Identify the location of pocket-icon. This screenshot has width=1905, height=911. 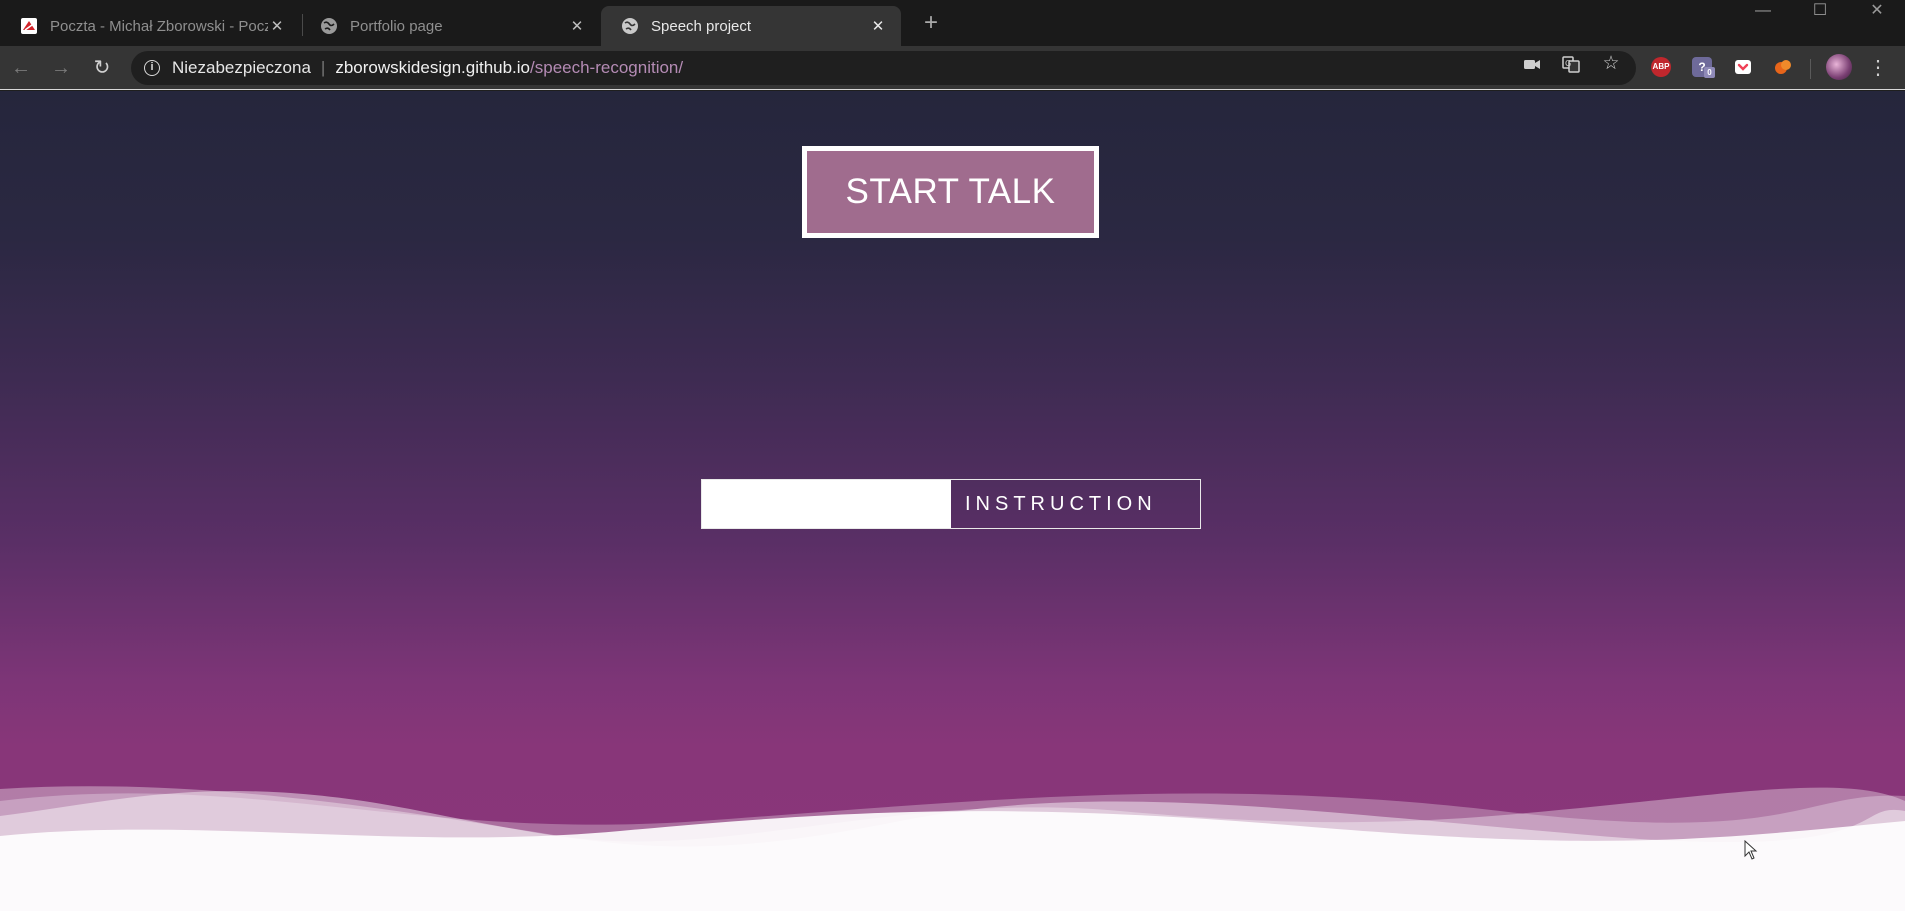
(1743, 67).